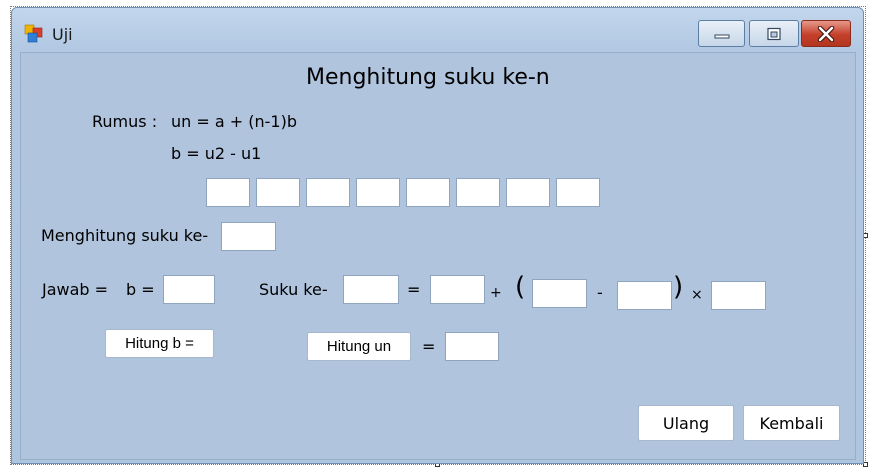 This screenshot has height=476, width=883. I want to click on minimize-icon, so click(721, 36).